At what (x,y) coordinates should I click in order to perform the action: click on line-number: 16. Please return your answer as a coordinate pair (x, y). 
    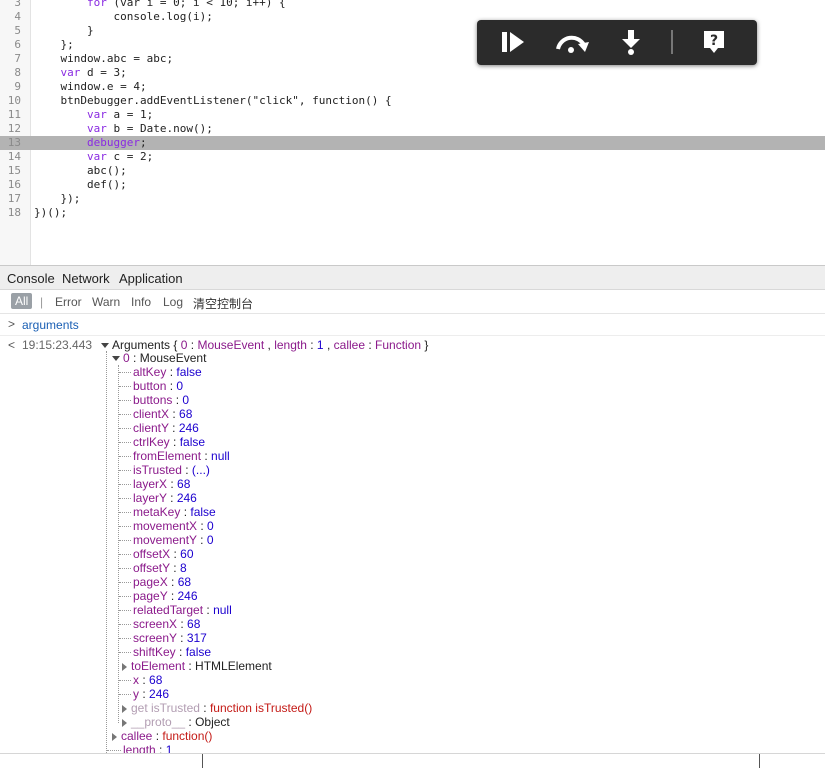
    Looking at the image, I should click on (10, 185).